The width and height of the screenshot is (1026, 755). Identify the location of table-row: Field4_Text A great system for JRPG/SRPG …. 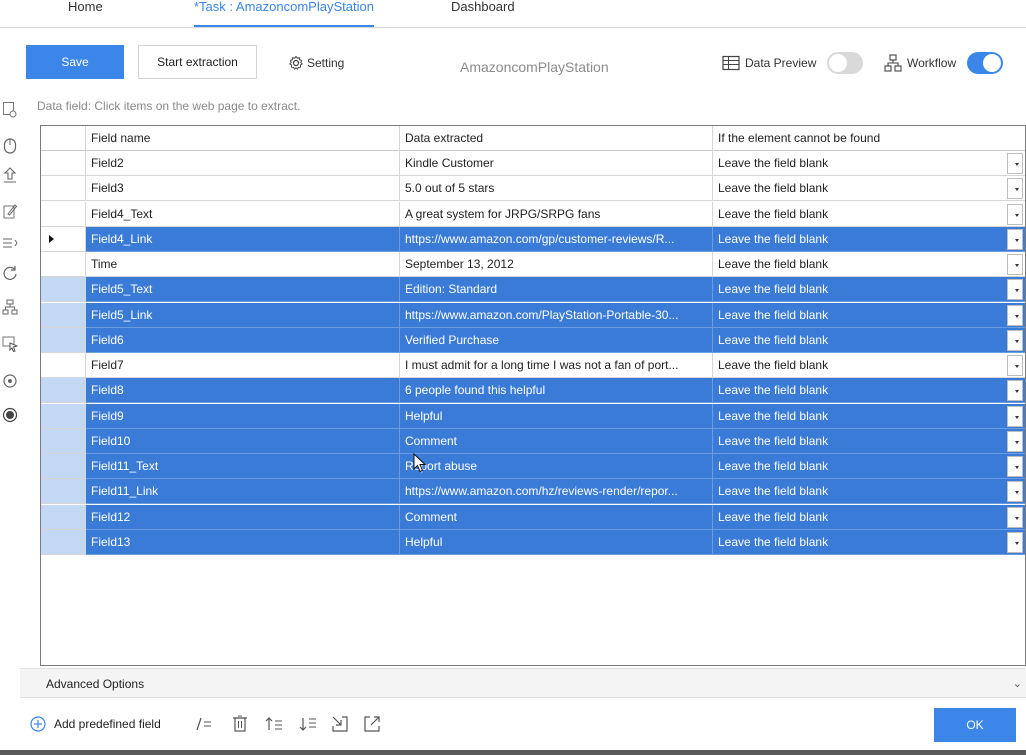
(533, 214).